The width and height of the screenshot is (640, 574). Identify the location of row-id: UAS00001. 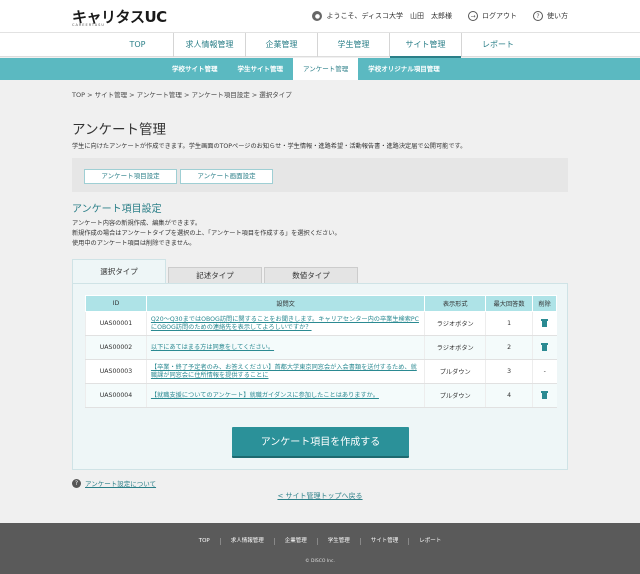
(116, 323).